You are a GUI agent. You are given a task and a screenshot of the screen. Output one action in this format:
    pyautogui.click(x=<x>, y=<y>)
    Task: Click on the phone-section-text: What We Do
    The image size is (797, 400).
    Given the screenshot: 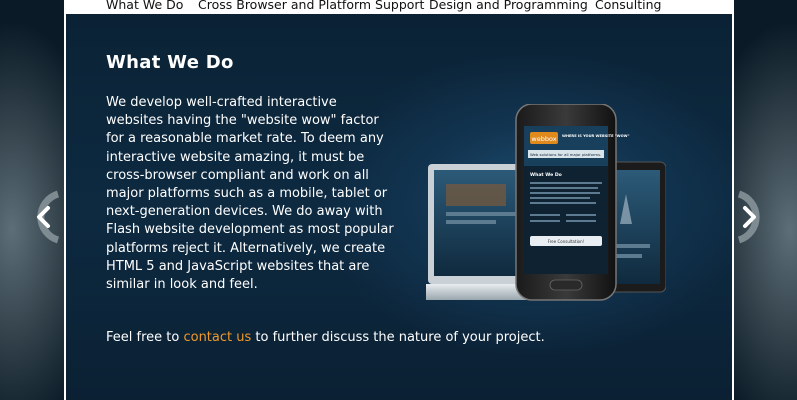 What is the action you would take?
    pyautogui.click(x=546, y=175)
    